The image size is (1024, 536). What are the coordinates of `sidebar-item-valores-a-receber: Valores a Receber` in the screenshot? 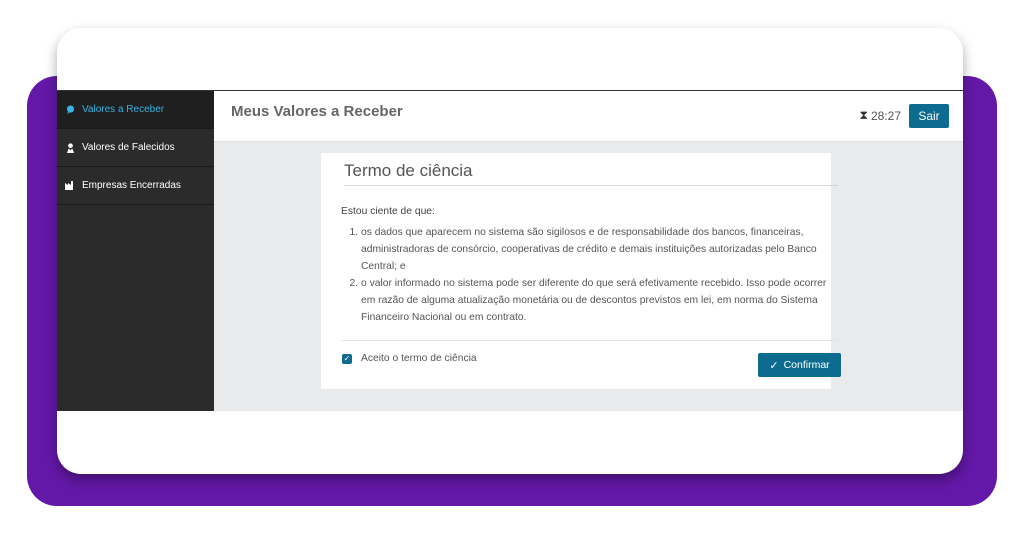 It's located at (135, 110).